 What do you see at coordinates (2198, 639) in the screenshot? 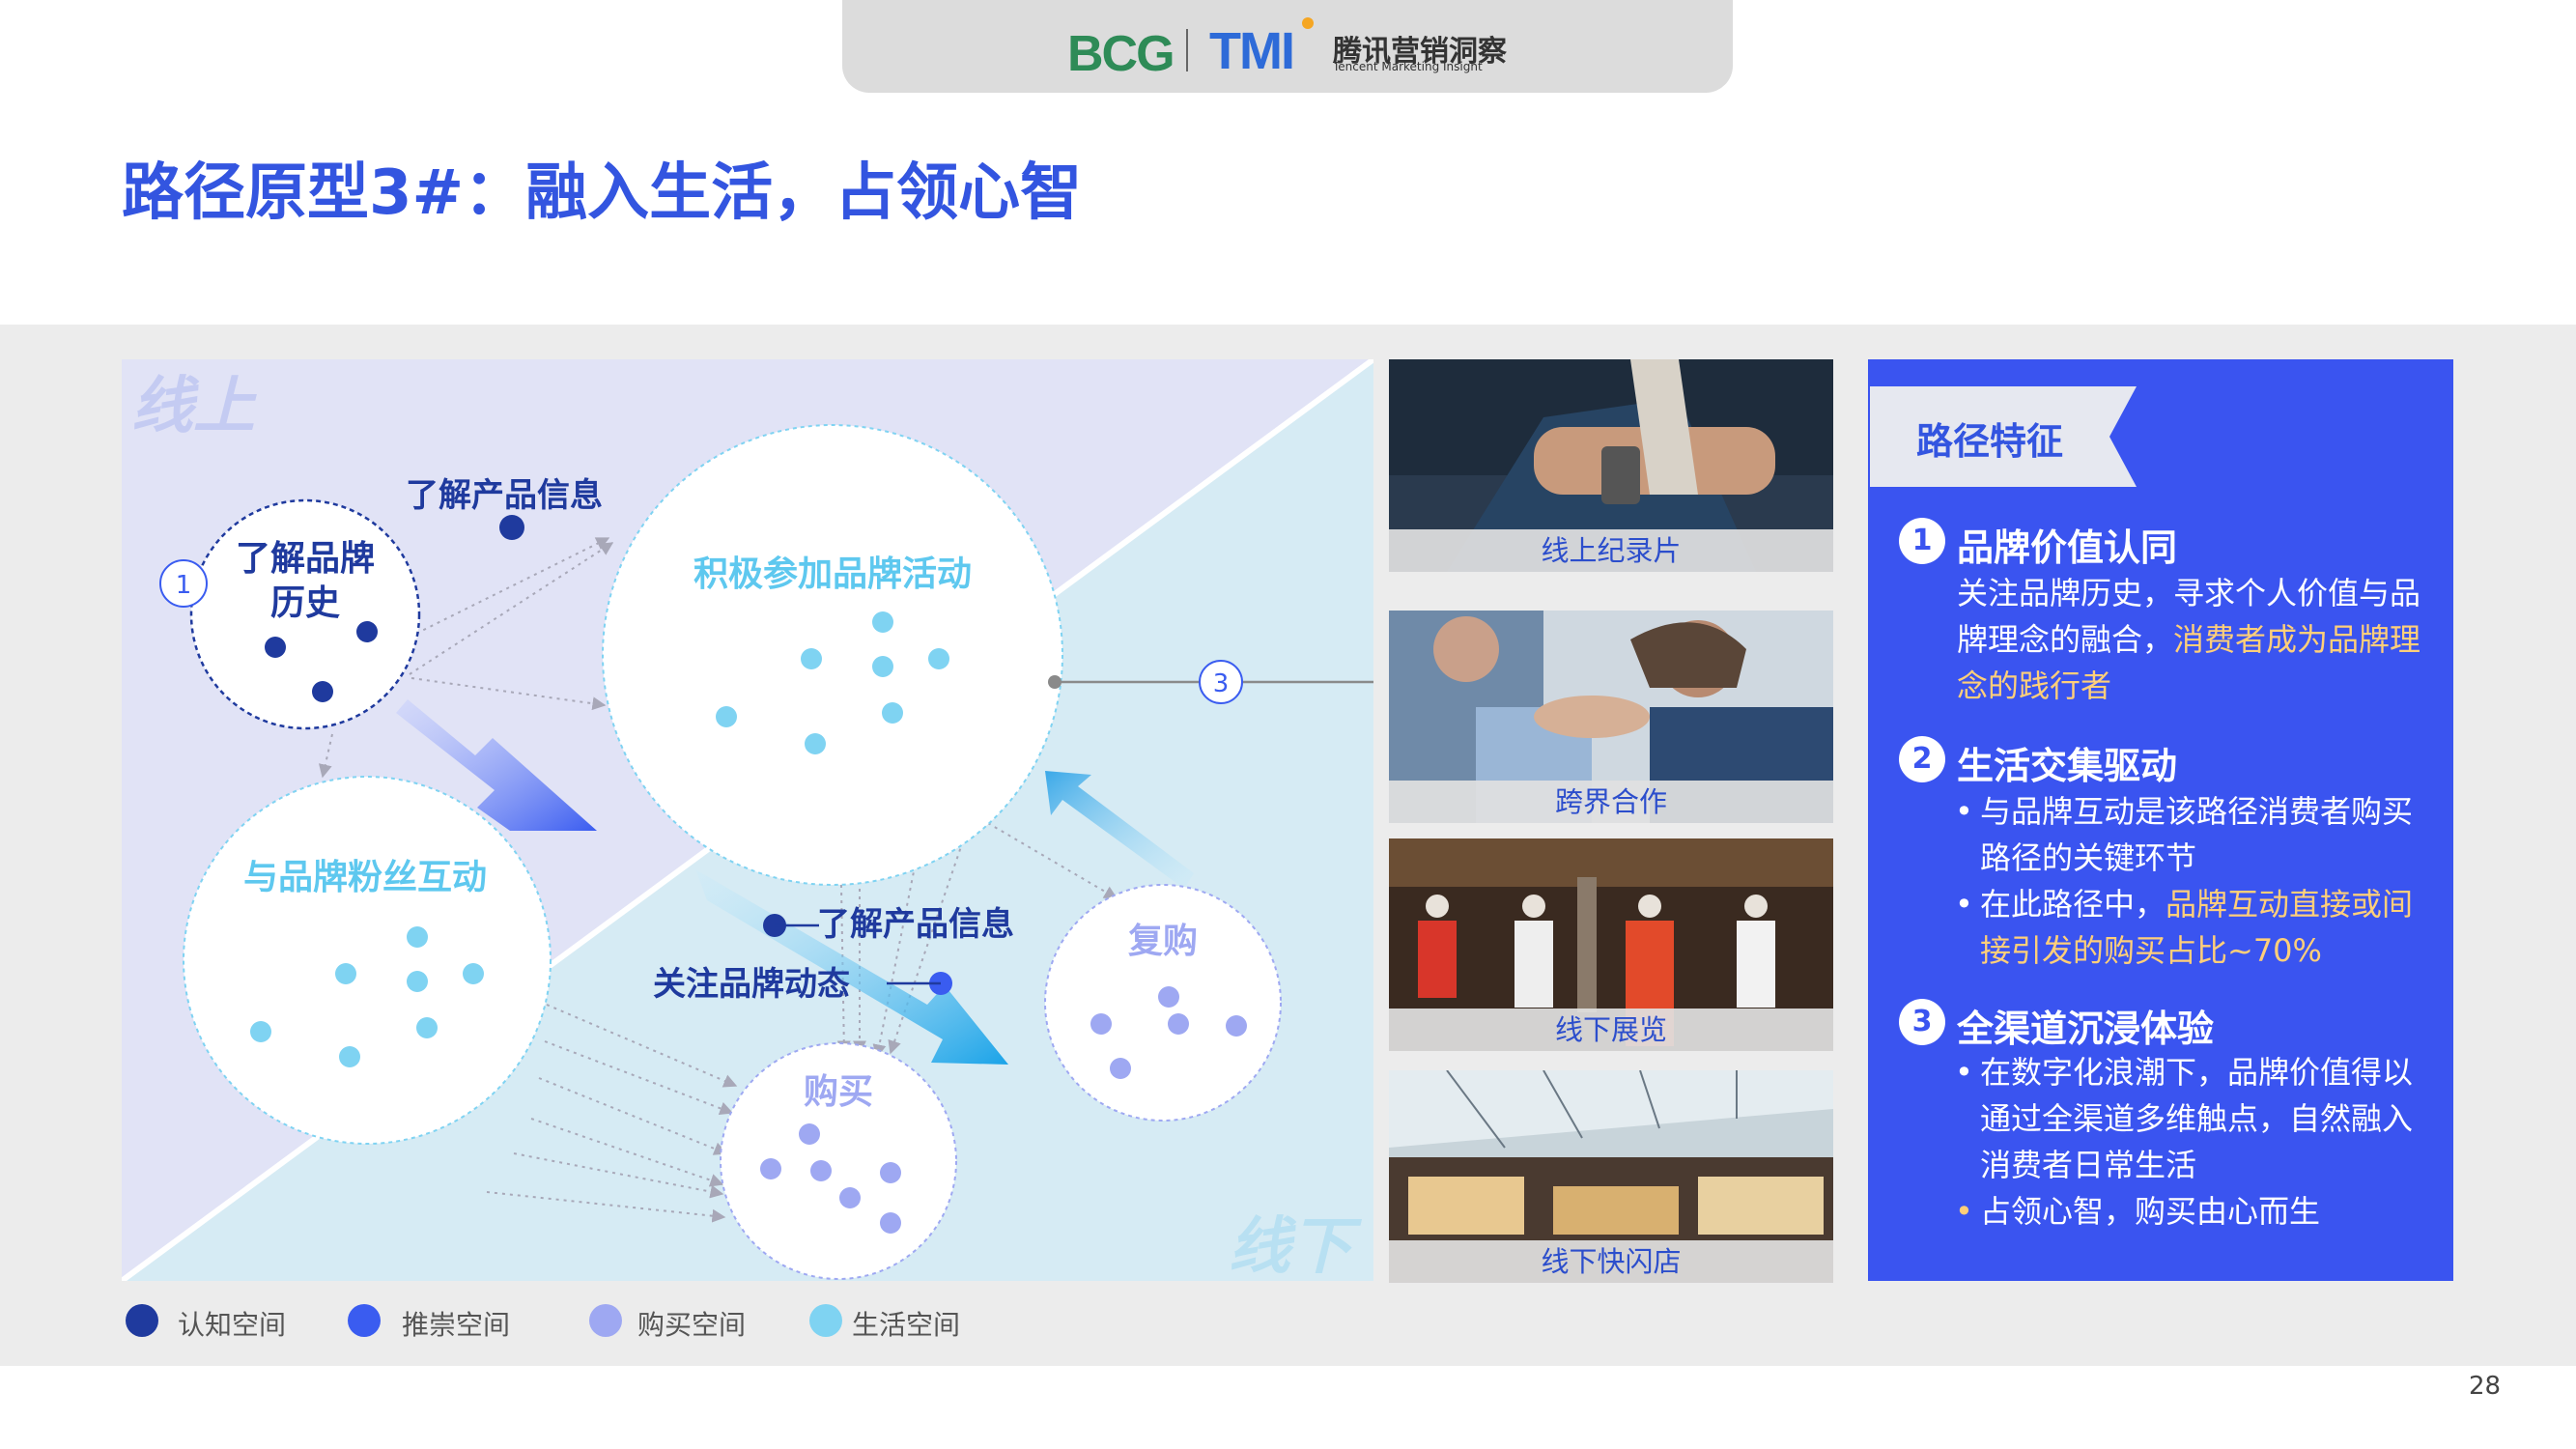
I see `feature-1-body: 关注品牌历史，寻求个人价值与品牌理念的融合，消费者成为品牌理念的践行者` at bounding box center [2198, 639].